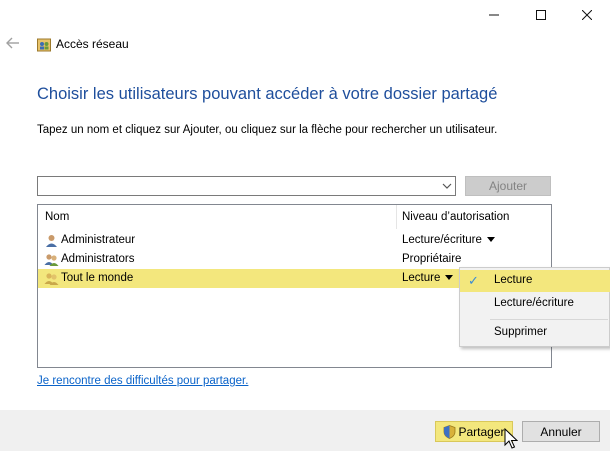  I want to click on network-share-icon, so click(44, 45).